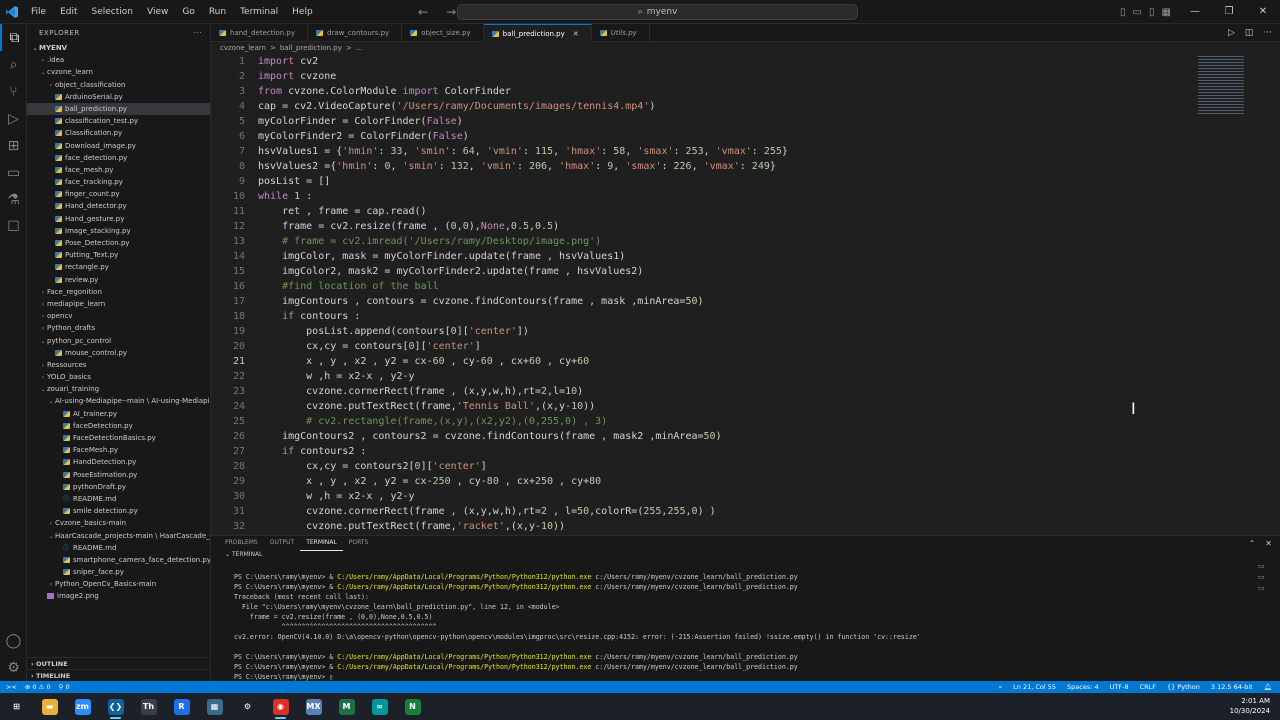 The height and width of the screenshot is (720, 1280). Describe the element at coordinates (82, 706) in the screenshot. I see `taskbar-zoom: zm` at that location.